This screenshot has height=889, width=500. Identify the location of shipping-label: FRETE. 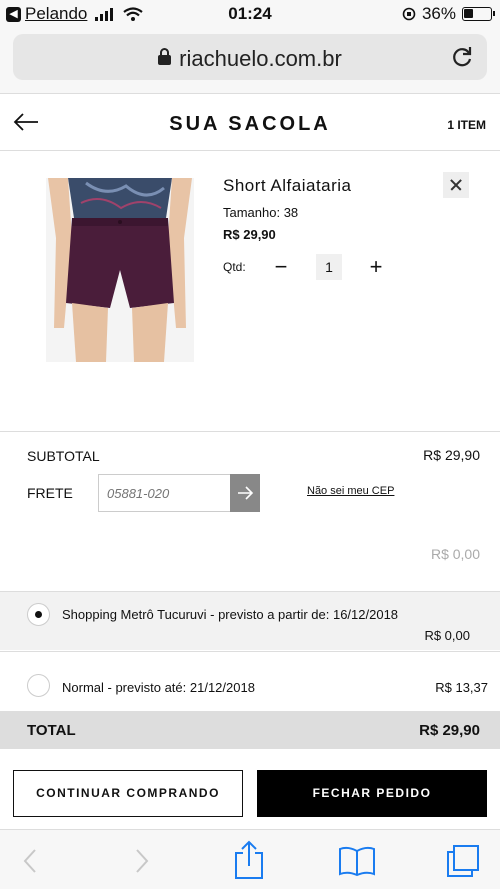
(50, 493).